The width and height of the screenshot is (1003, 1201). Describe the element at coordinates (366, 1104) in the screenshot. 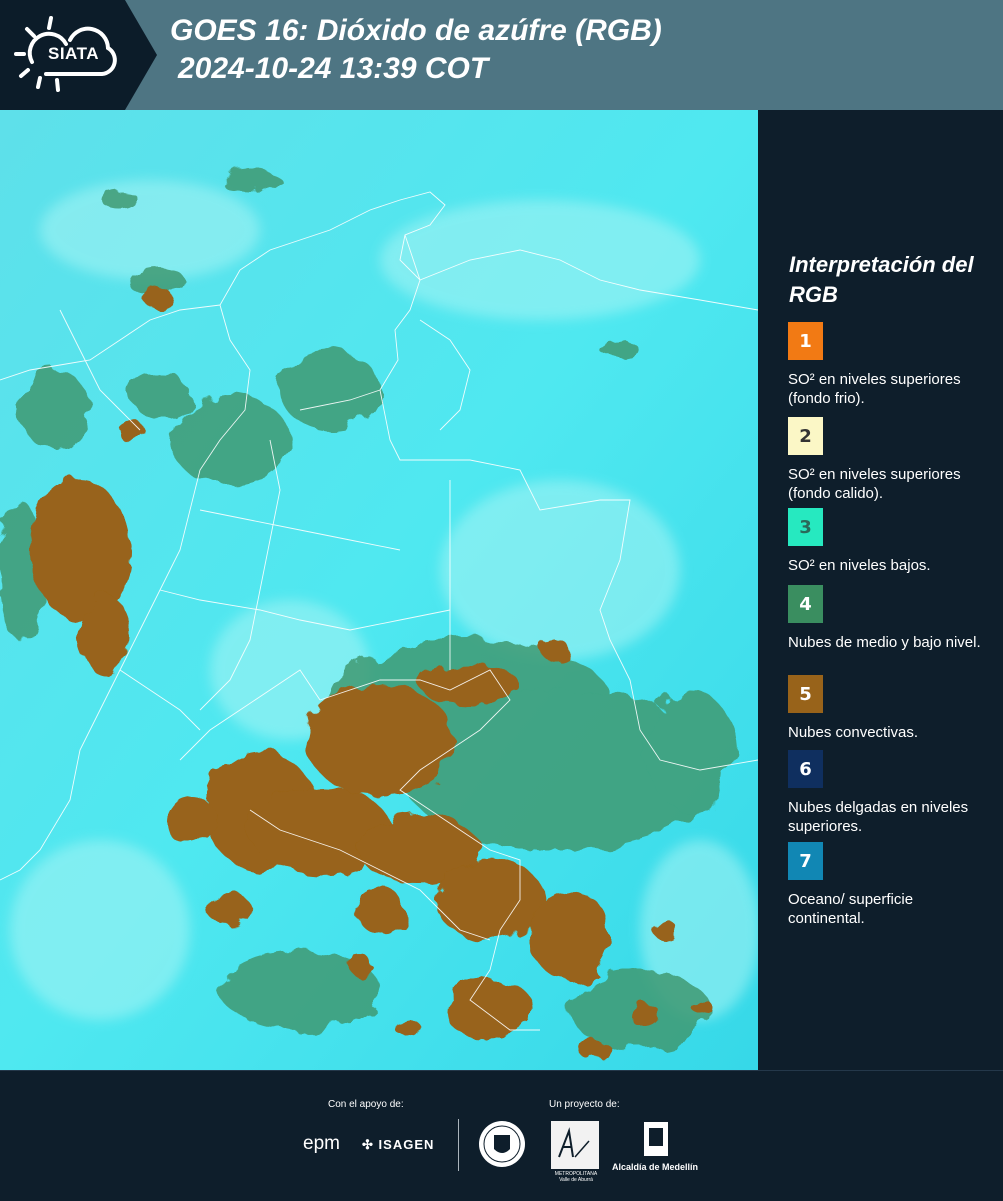

I see `support-label: Con el apoyo de:` at that location.